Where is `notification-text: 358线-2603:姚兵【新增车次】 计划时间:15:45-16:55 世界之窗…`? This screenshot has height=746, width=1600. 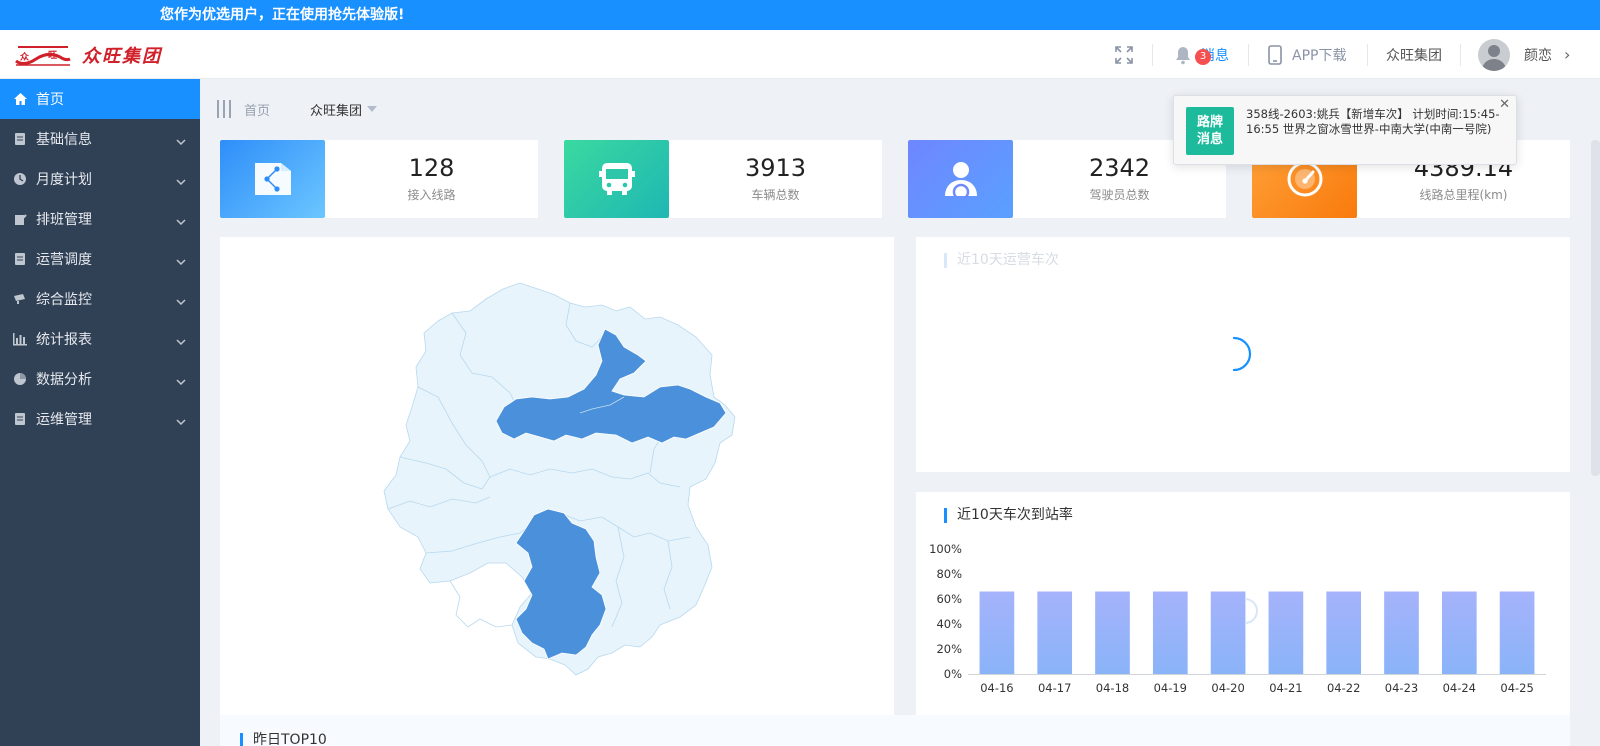 notification-text: 358线-2603:姚兵【新增车次】 计划时间:15:45-16:55 世界之窗… is located at coordinates (1373, 121).